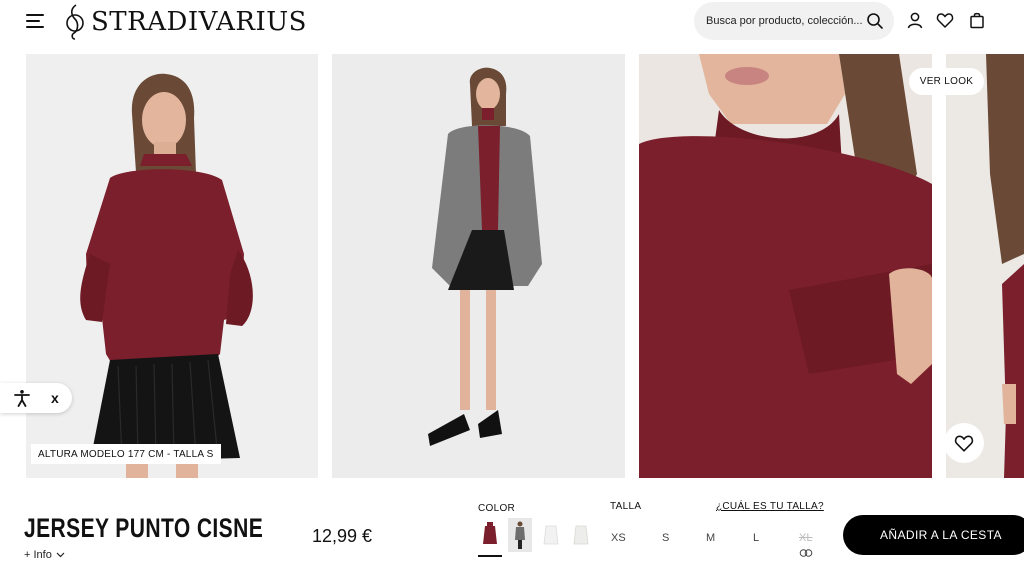  What do you see at coordinates (618, 538) in the screenshot?
I see `size-option-xs: XS` at bounding box center [618, 538].